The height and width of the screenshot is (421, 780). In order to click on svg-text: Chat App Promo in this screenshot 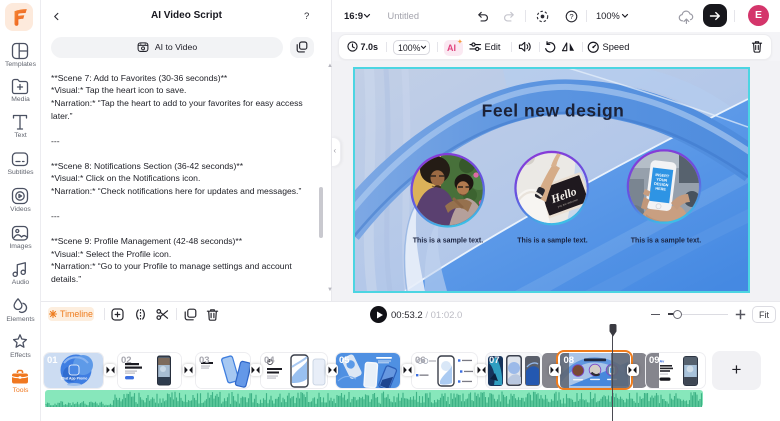, I will do `click(74, 378)`.